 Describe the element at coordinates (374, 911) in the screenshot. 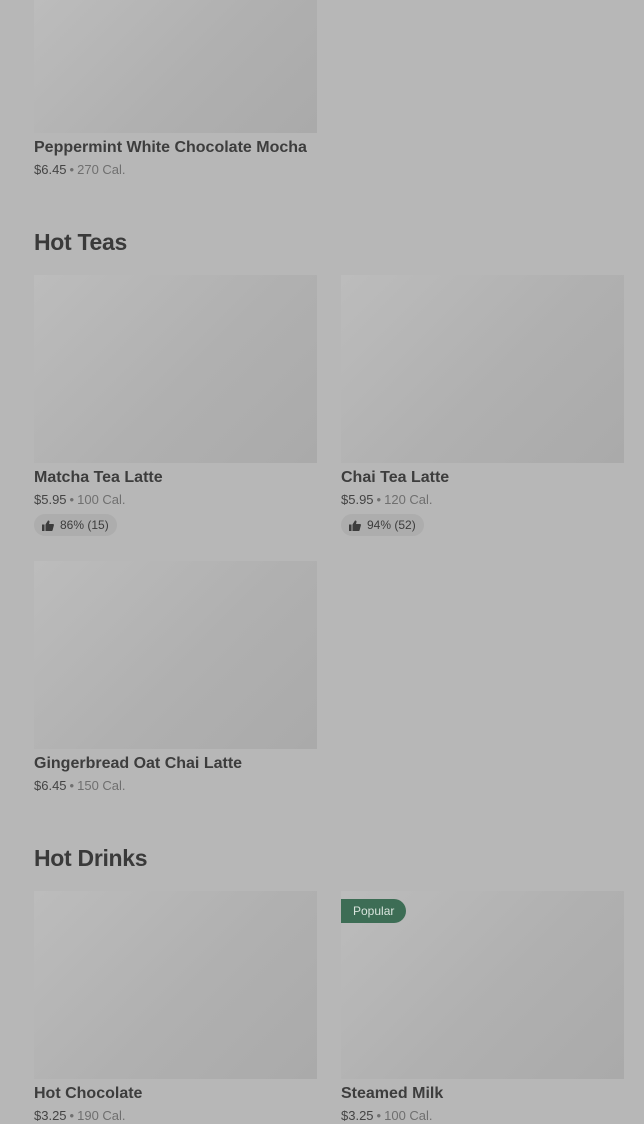

I see `popular-badge: Popular` at that location.